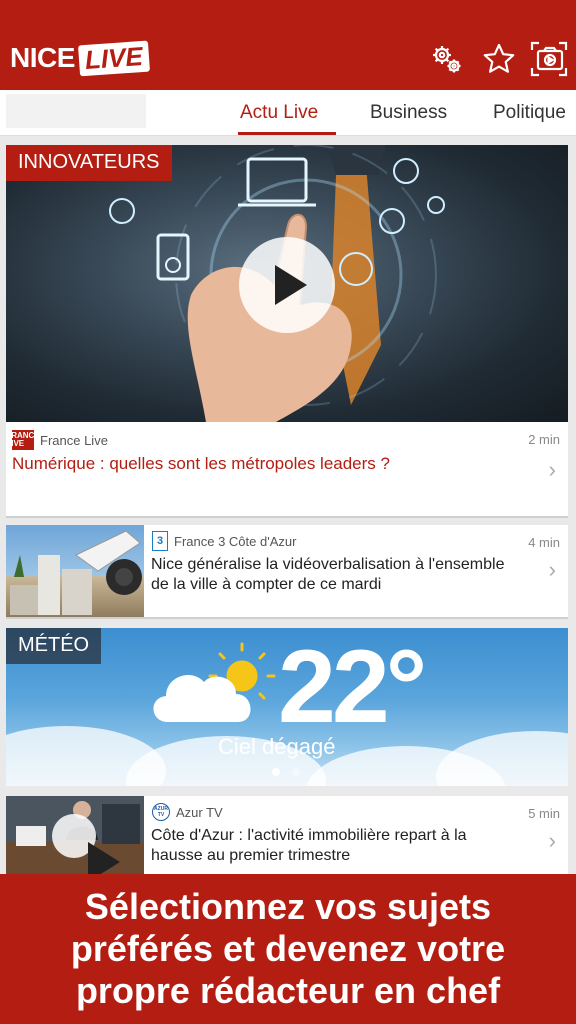 The width and height of the screenshot is (576, 1024). I want to click on logo-live-text: LIVE, so click(113, 58).